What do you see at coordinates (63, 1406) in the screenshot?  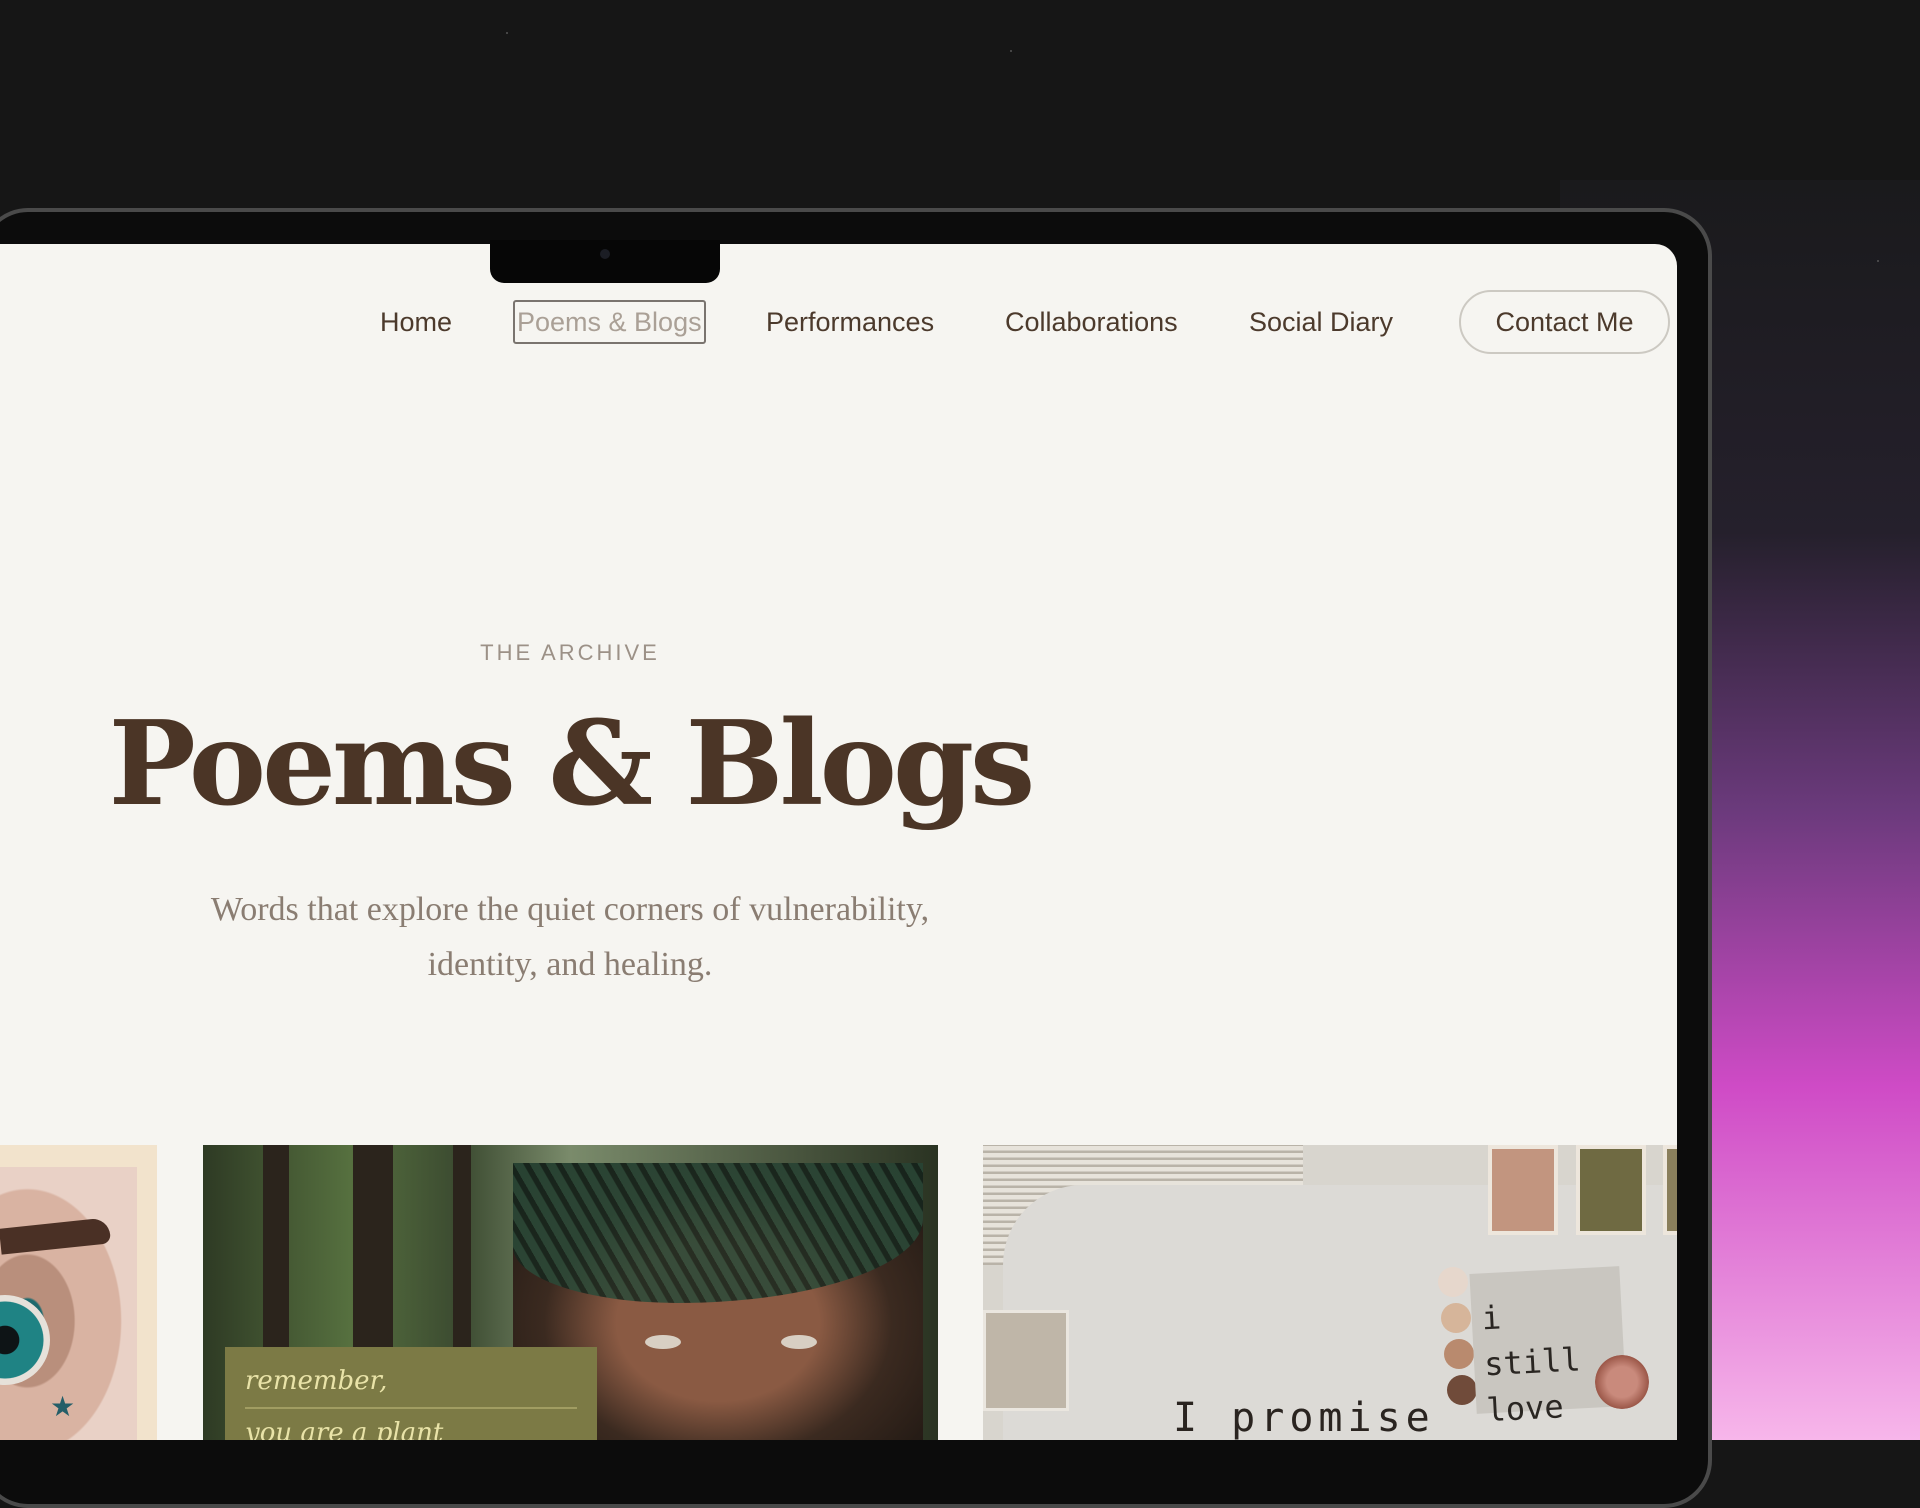 I see `star-icon: ★` at bounding box center [63, 1406].